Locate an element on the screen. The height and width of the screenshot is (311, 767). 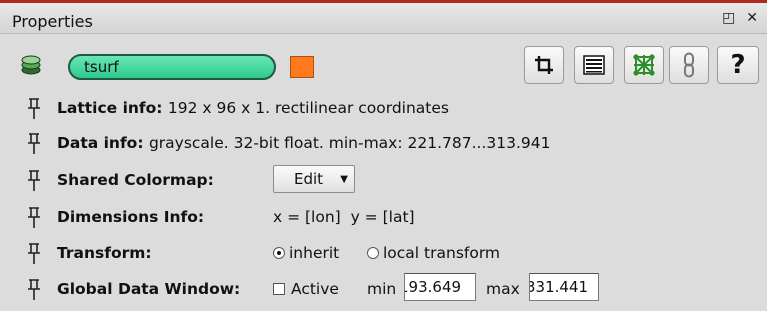
radio-selected-icon is located at coordinates (279, 253).